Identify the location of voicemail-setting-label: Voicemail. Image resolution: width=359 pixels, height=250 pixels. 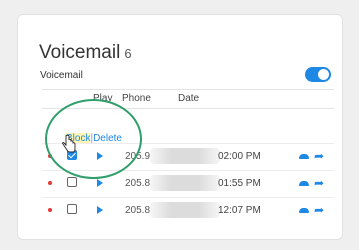
(61, 75).